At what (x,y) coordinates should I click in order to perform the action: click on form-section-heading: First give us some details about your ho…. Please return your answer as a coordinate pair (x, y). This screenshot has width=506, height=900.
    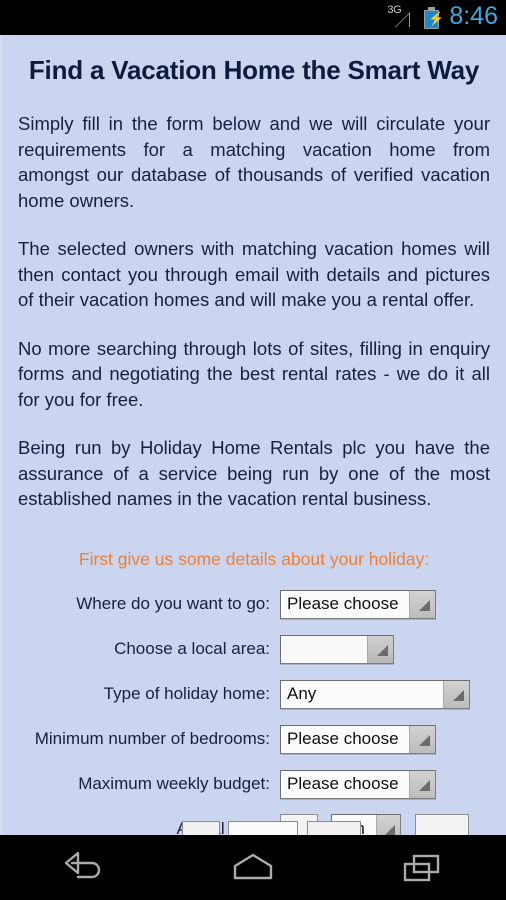
    Looking at the image, I should click on (254, 558).